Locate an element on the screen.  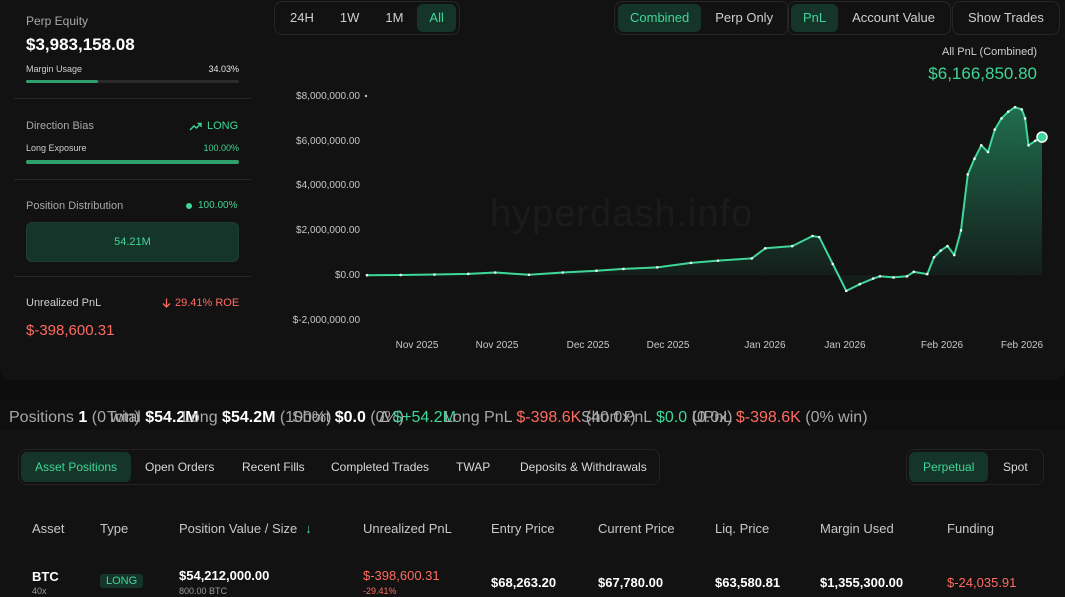
tab-deposits-withdrawals: Deposits & Withdrawals is located at coordinates (583, 467).